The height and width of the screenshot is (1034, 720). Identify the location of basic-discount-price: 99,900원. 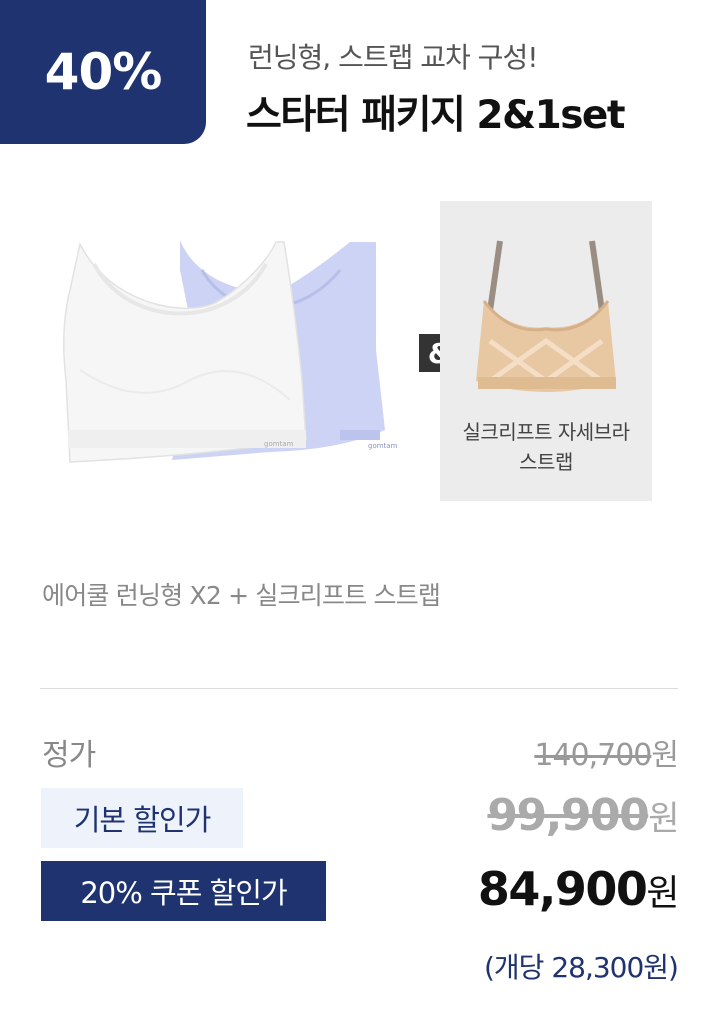
(583, 815).